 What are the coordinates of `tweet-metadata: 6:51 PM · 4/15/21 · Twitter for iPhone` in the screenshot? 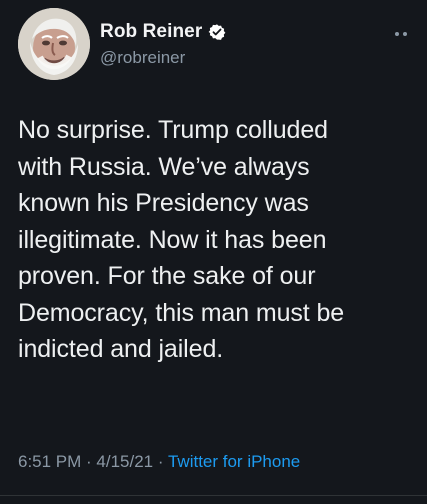 It's located at (213, 465).